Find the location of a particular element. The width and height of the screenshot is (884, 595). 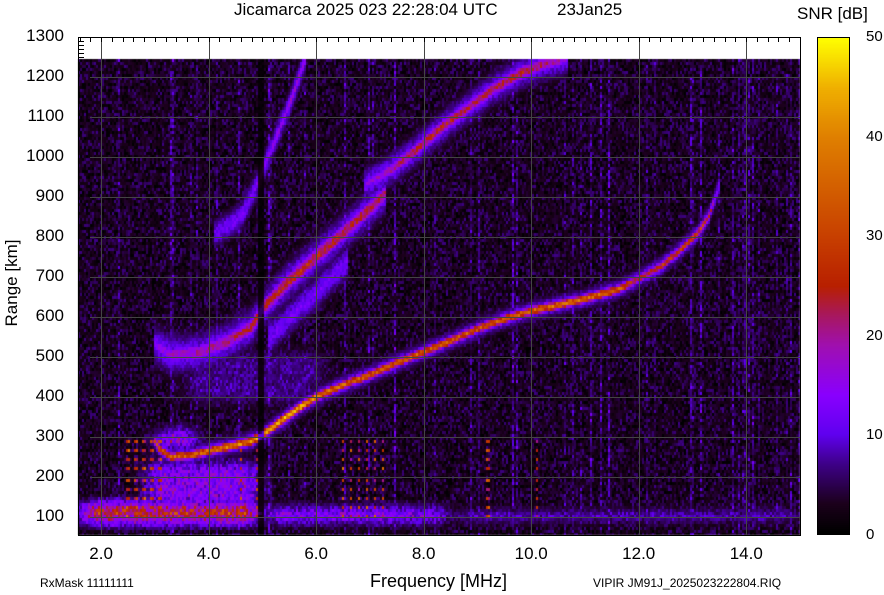

x-tick-label: 8.0 is located at coordinates (423, 553).